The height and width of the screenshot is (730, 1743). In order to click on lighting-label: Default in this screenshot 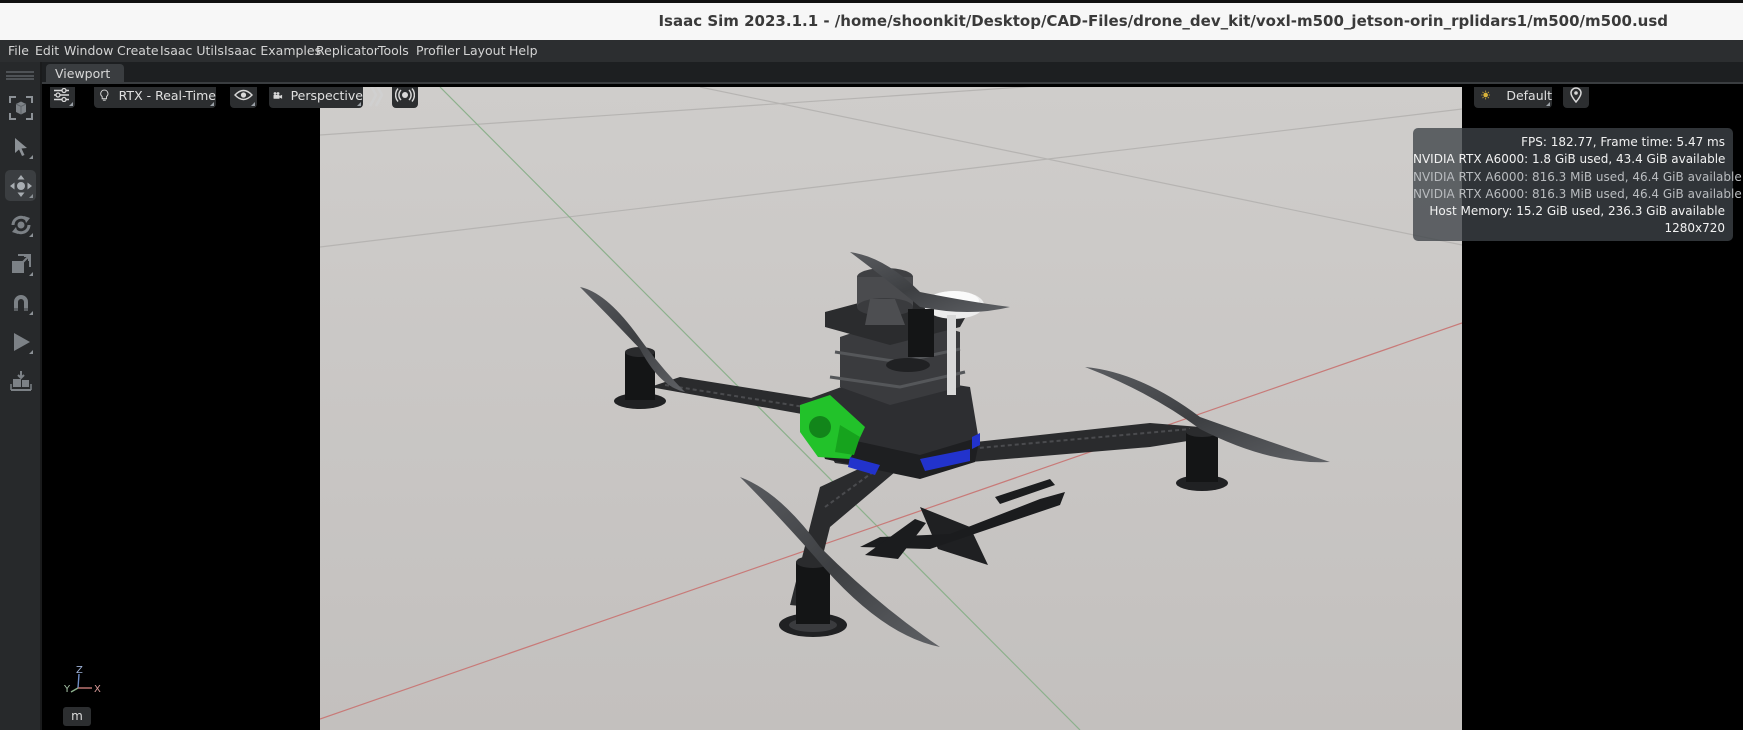, I will do `click(1529, 95)`.